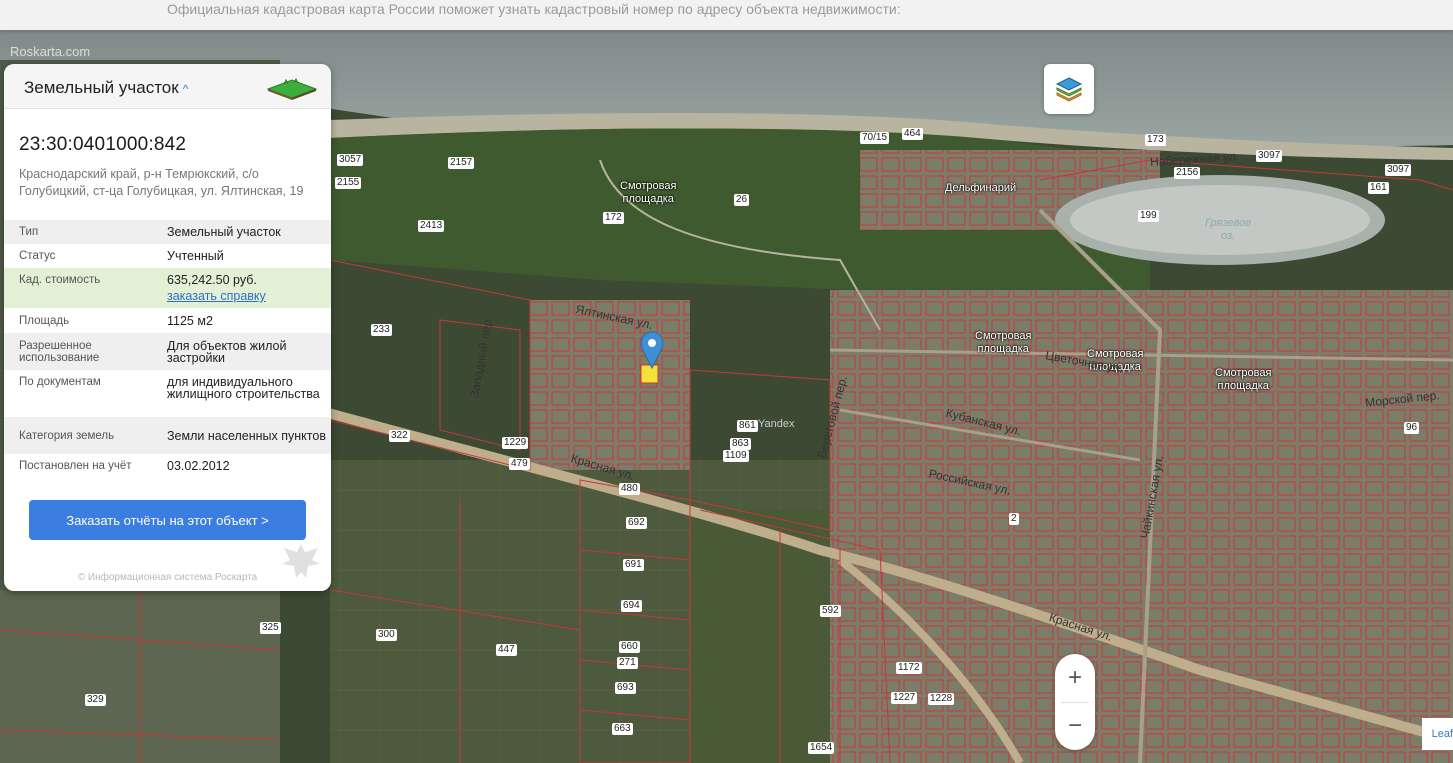 This screenshot has width=1453, height=763. What do you see at coordinates (1378, 188) in the screenshot?
I see `parcel-number: 161` at bounding box center [1378, 188].